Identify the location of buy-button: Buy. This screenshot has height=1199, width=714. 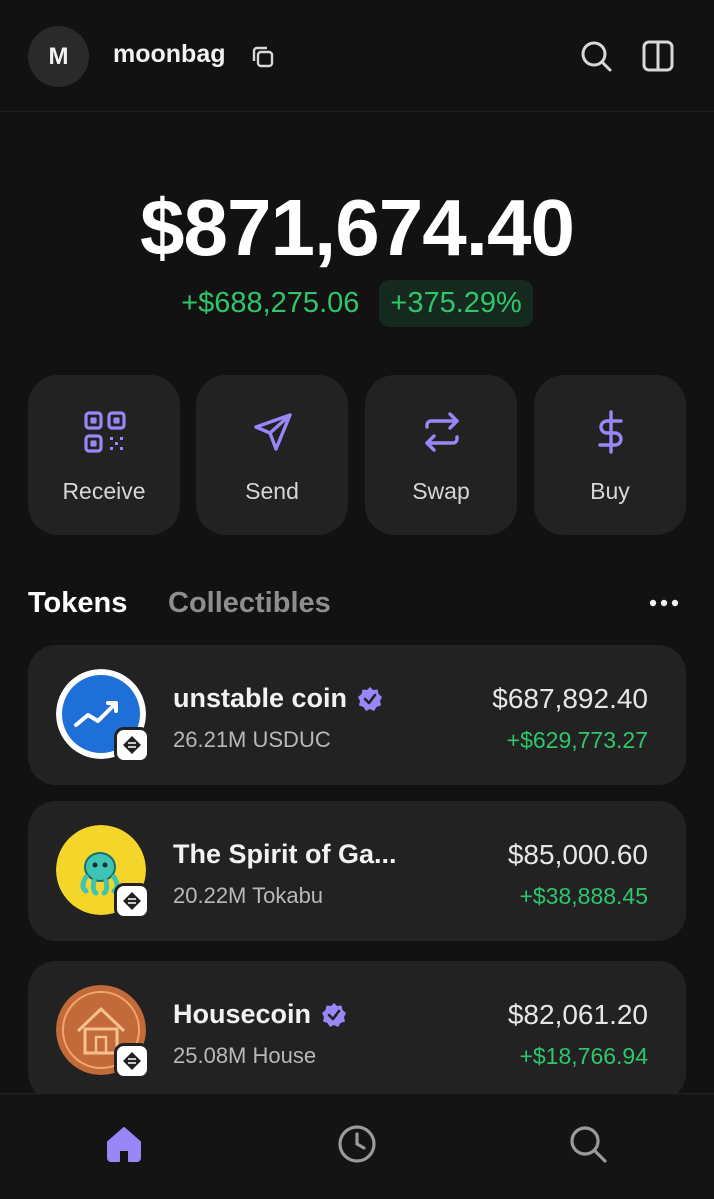
(610, 455).